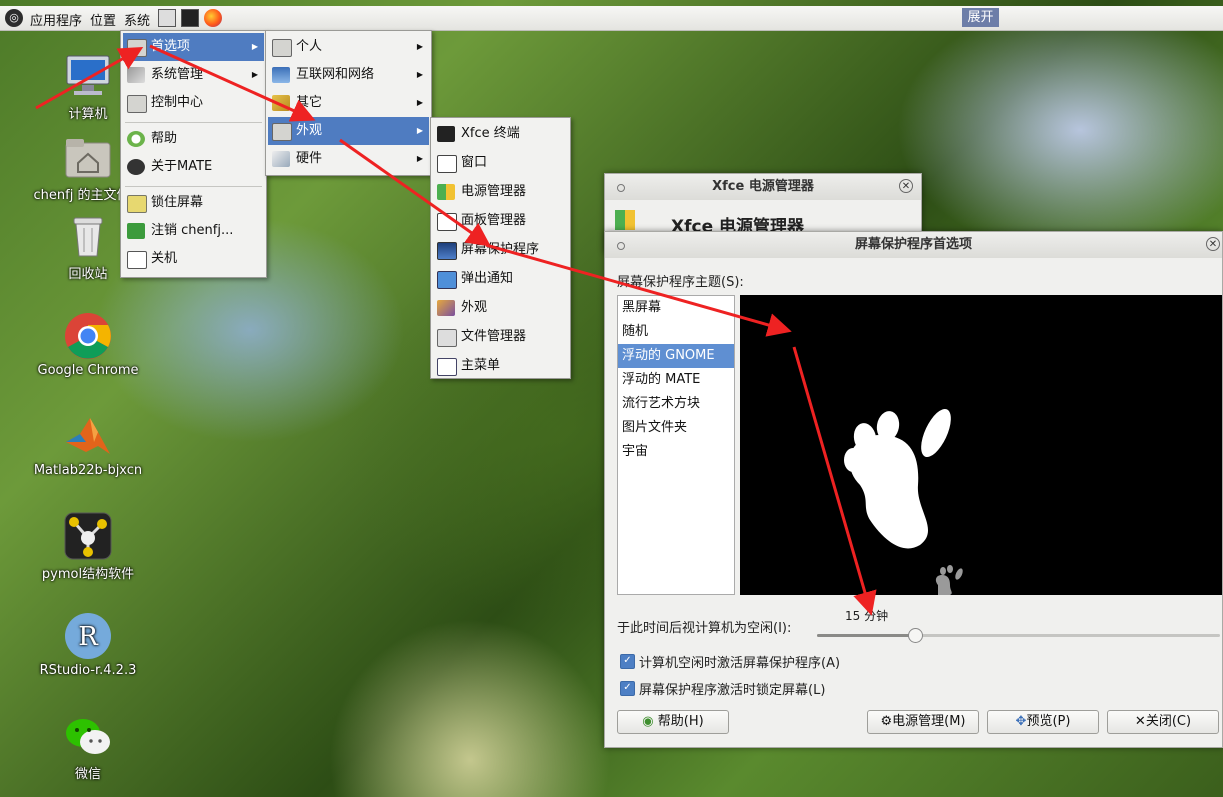  I want to click on preferences-submenu: 个人 ▶ 互联网和网络 ▶ 其它 ▶ 外观 ▶ 硬件 ▶, so click(348, 103).